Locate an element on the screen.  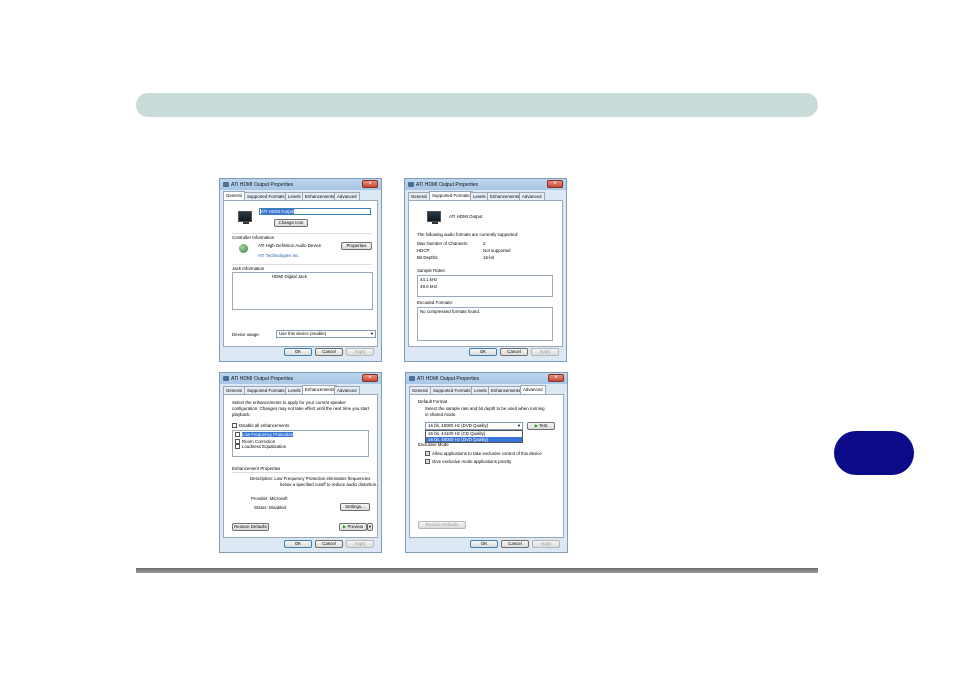
list-item: Loudness Equalization is located at coordinates (300, 447).